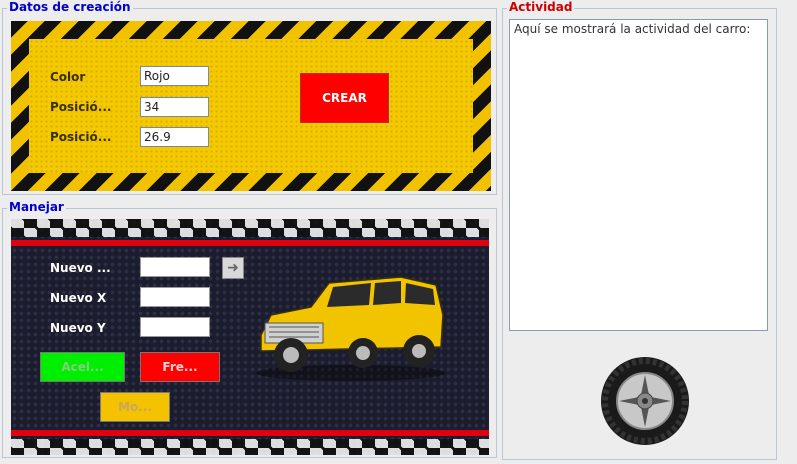  What do you see at coordinates (78, 298) in the screenshot?
I see `nuevo-x-label: Nuevo X` at bounding box center [78, 298].